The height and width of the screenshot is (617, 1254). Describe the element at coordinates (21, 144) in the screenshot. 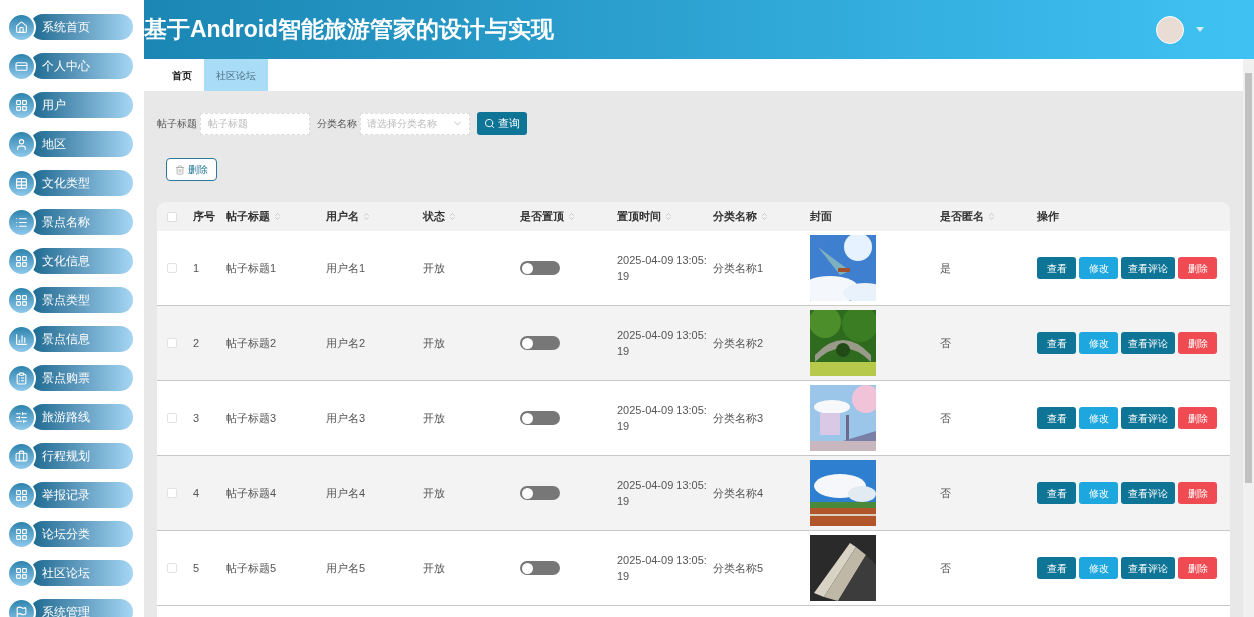

I see `user-icon` at that location.